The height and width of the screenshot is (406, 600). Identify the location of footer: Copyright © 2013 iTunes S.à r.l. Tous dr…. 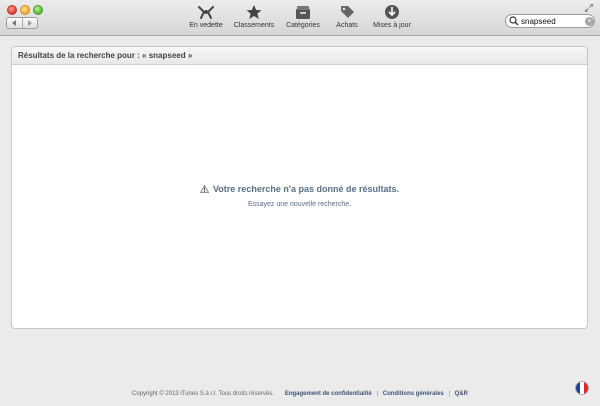
(300, 394).